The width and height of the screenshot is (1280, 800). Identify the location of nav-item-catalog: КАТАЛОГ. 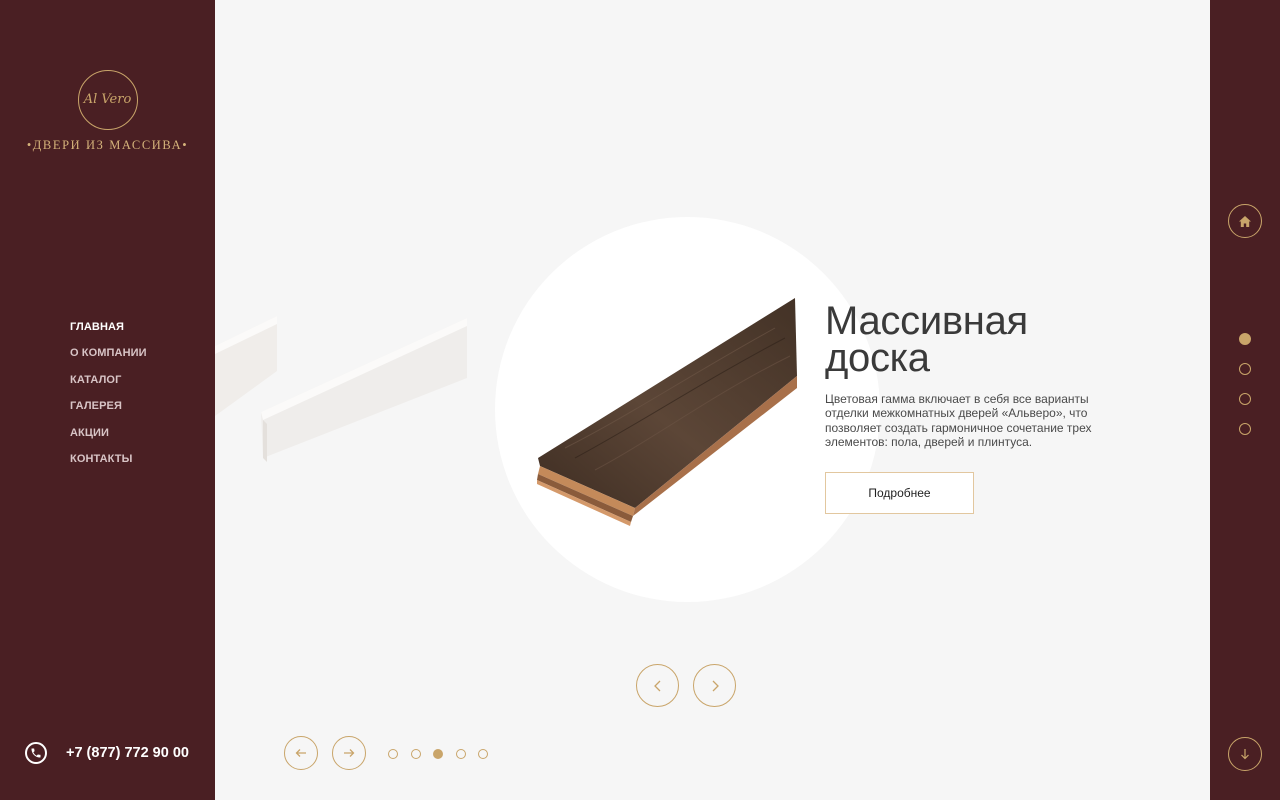
(108, 386).